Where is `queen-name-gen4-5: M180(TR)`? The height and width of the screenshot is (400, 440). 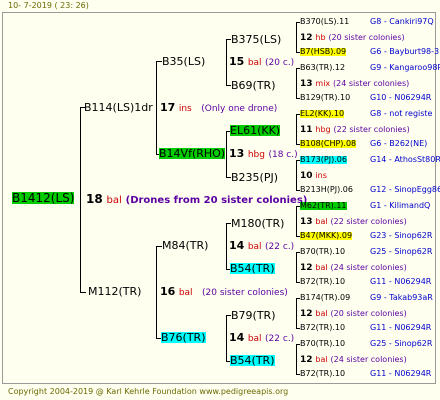
queen-name-gen4-5: M180(TR) is located at coordinates (257, 223).